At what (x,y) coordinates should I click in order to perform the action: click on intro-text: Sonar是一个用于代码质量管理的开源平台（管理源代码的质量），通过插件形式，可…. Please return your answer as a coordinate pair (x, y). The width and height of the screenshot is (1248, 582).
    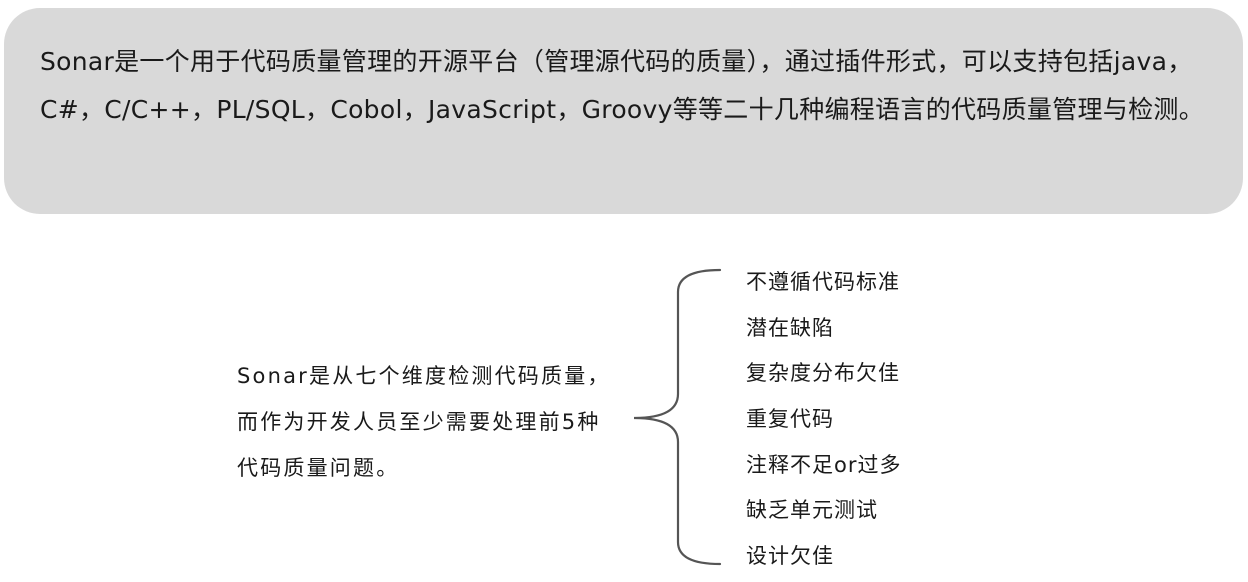
    Looking at the image, I should click on (622, 85).